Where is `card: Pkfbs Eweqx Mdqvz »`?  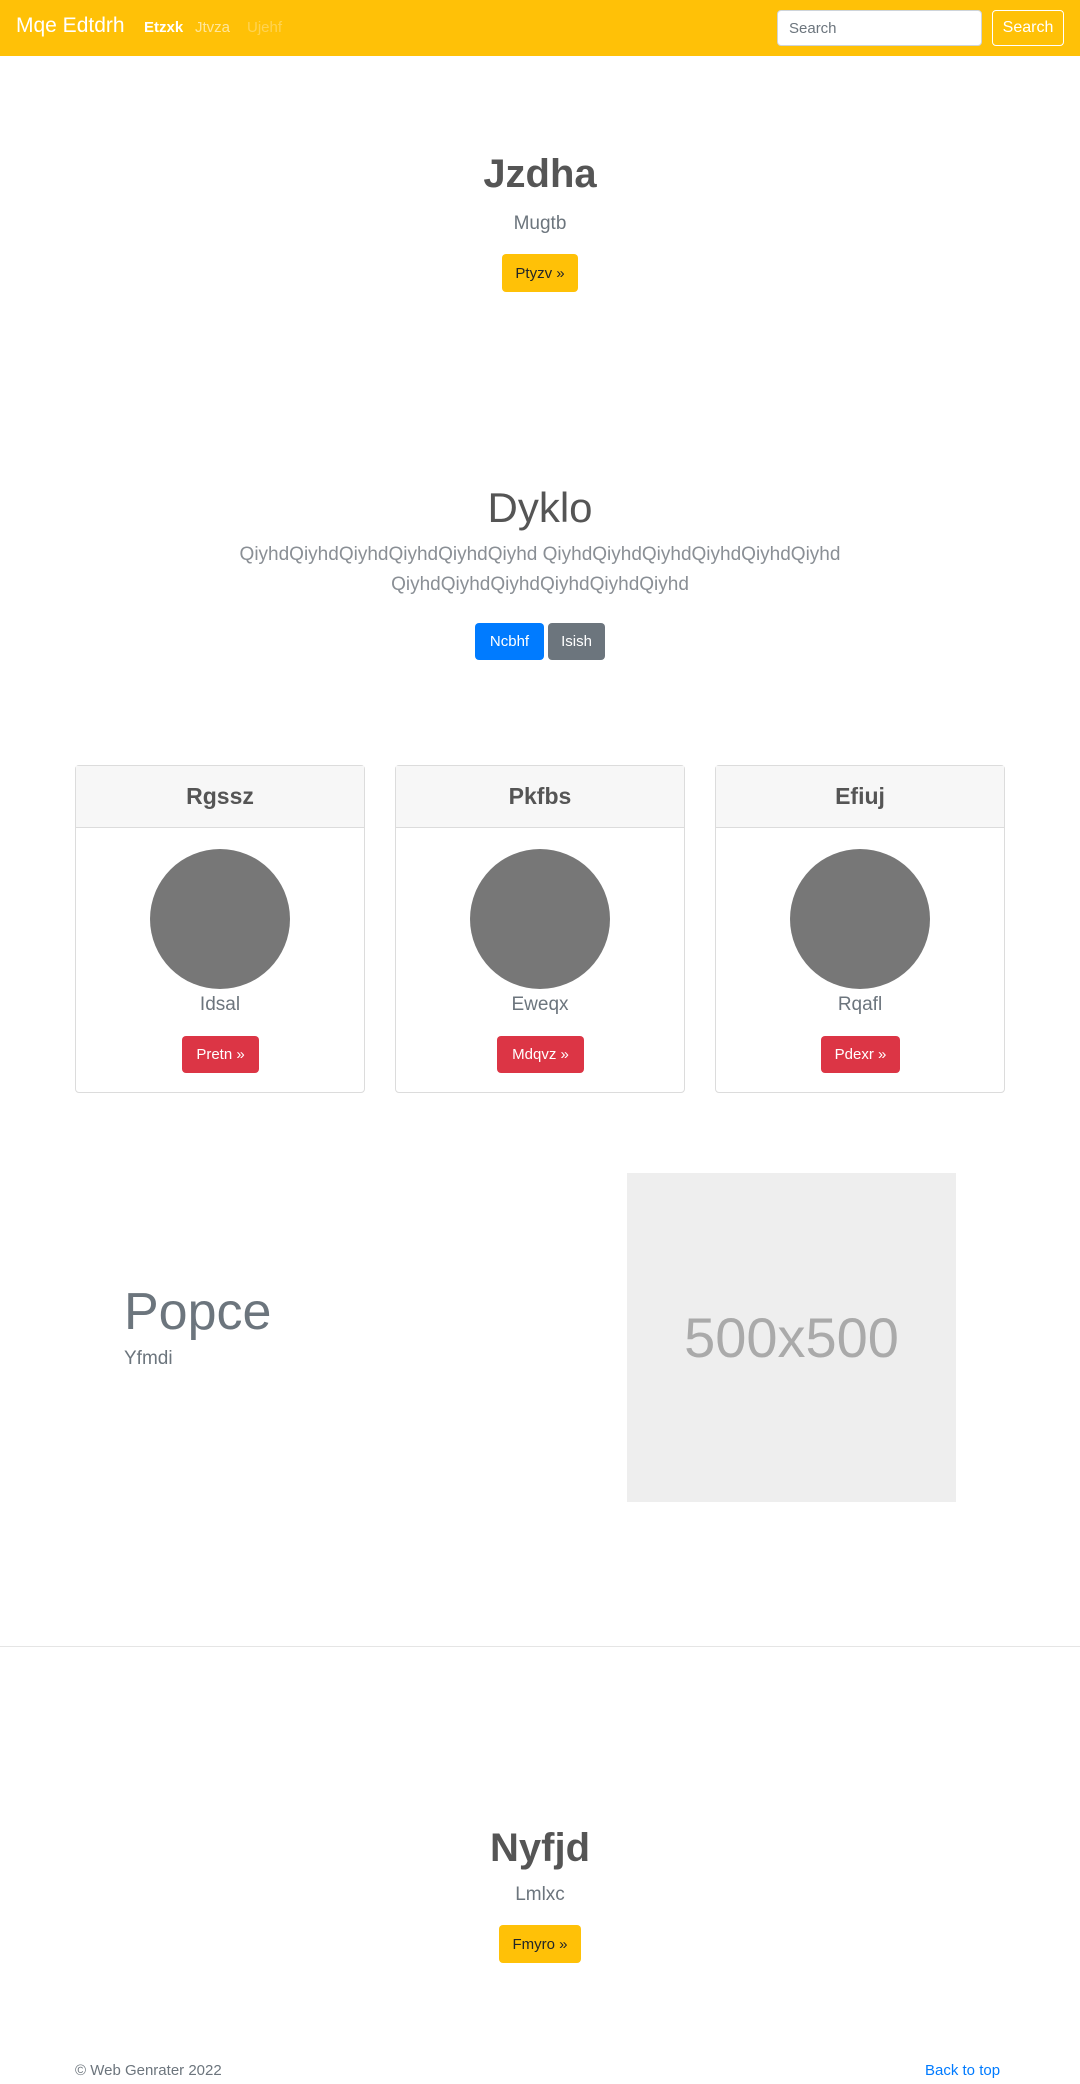
card: Pkfbs Eweqx Mdqvz » is located at coordinates (540, 929).